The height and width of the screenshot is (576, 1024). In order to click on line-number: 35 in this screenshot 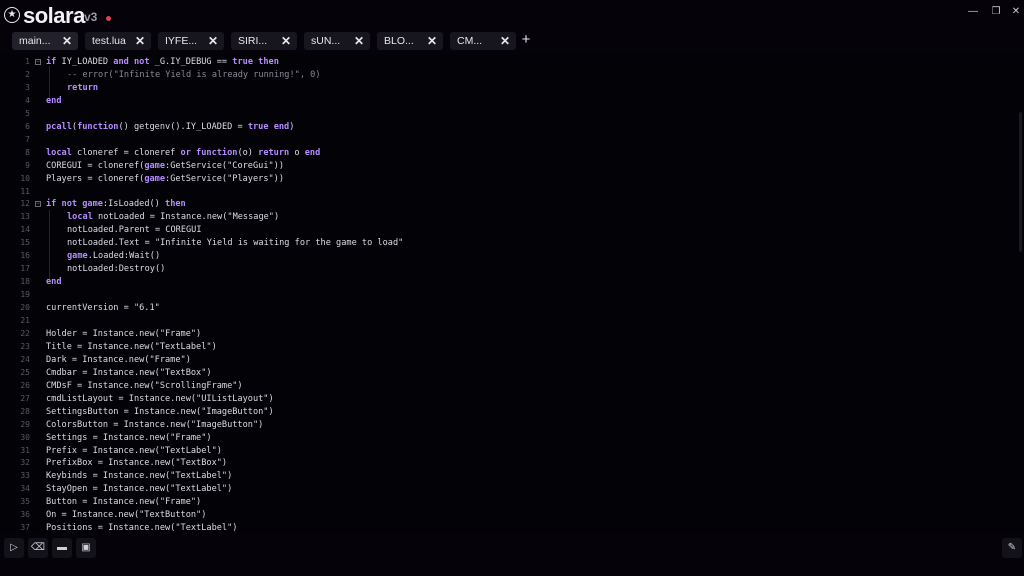, I will do `click(25, 502)`.